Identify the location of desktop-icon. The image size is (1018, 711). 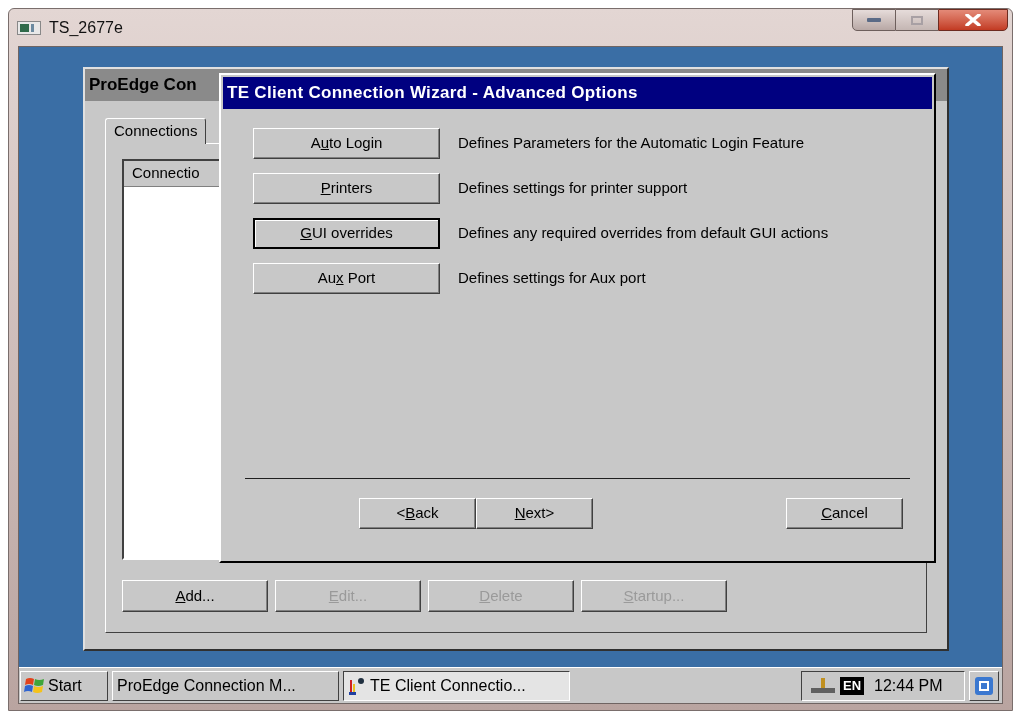
(984, 685).